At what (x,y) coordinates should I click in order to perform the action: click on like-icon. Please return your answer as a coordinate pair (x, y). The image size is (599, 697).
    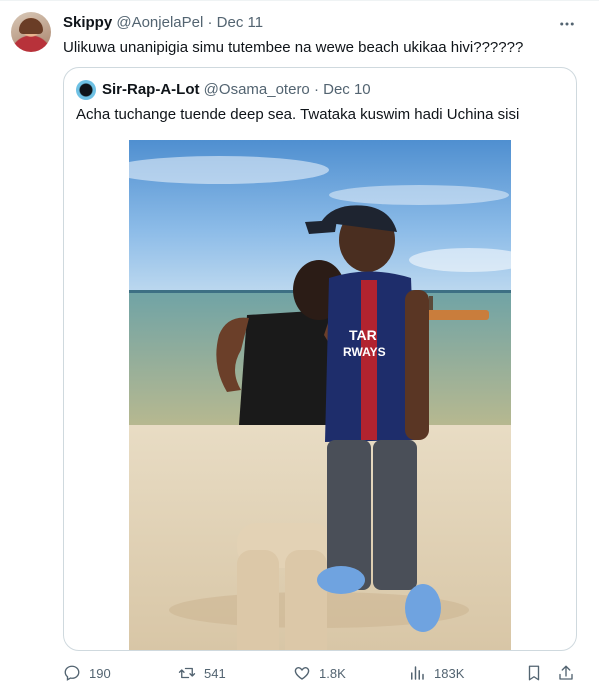
    Looking at the image, I should click on (302, 673).